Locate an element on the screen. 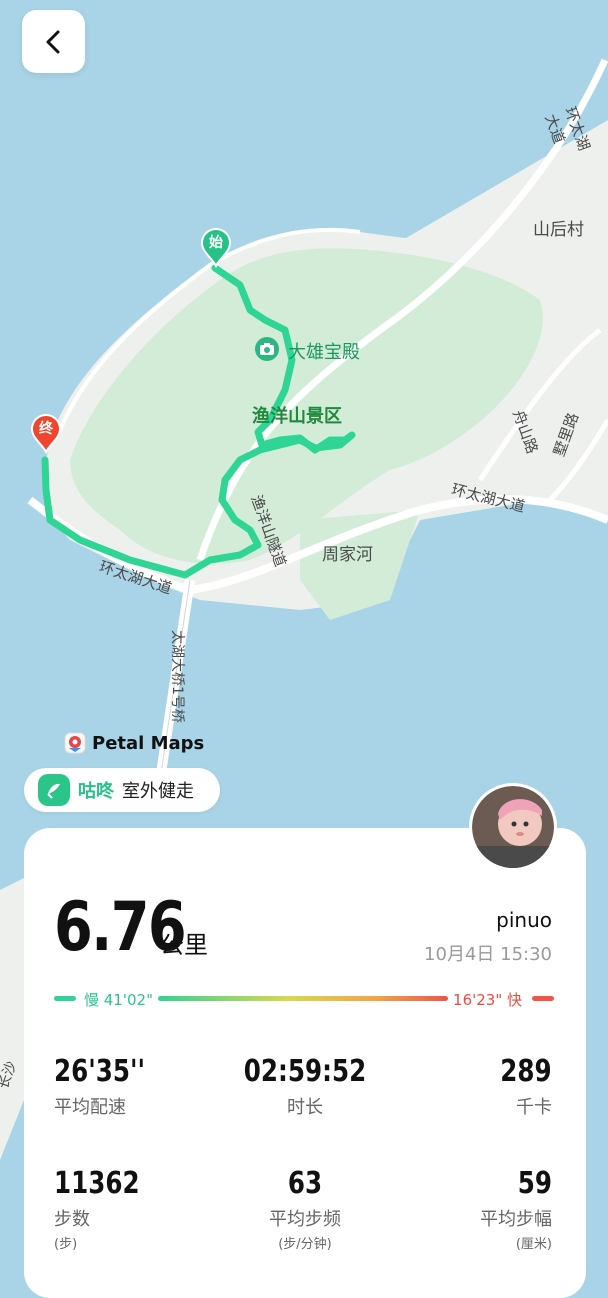  app-name: 咕咚 is located at coordinates (96, 791).